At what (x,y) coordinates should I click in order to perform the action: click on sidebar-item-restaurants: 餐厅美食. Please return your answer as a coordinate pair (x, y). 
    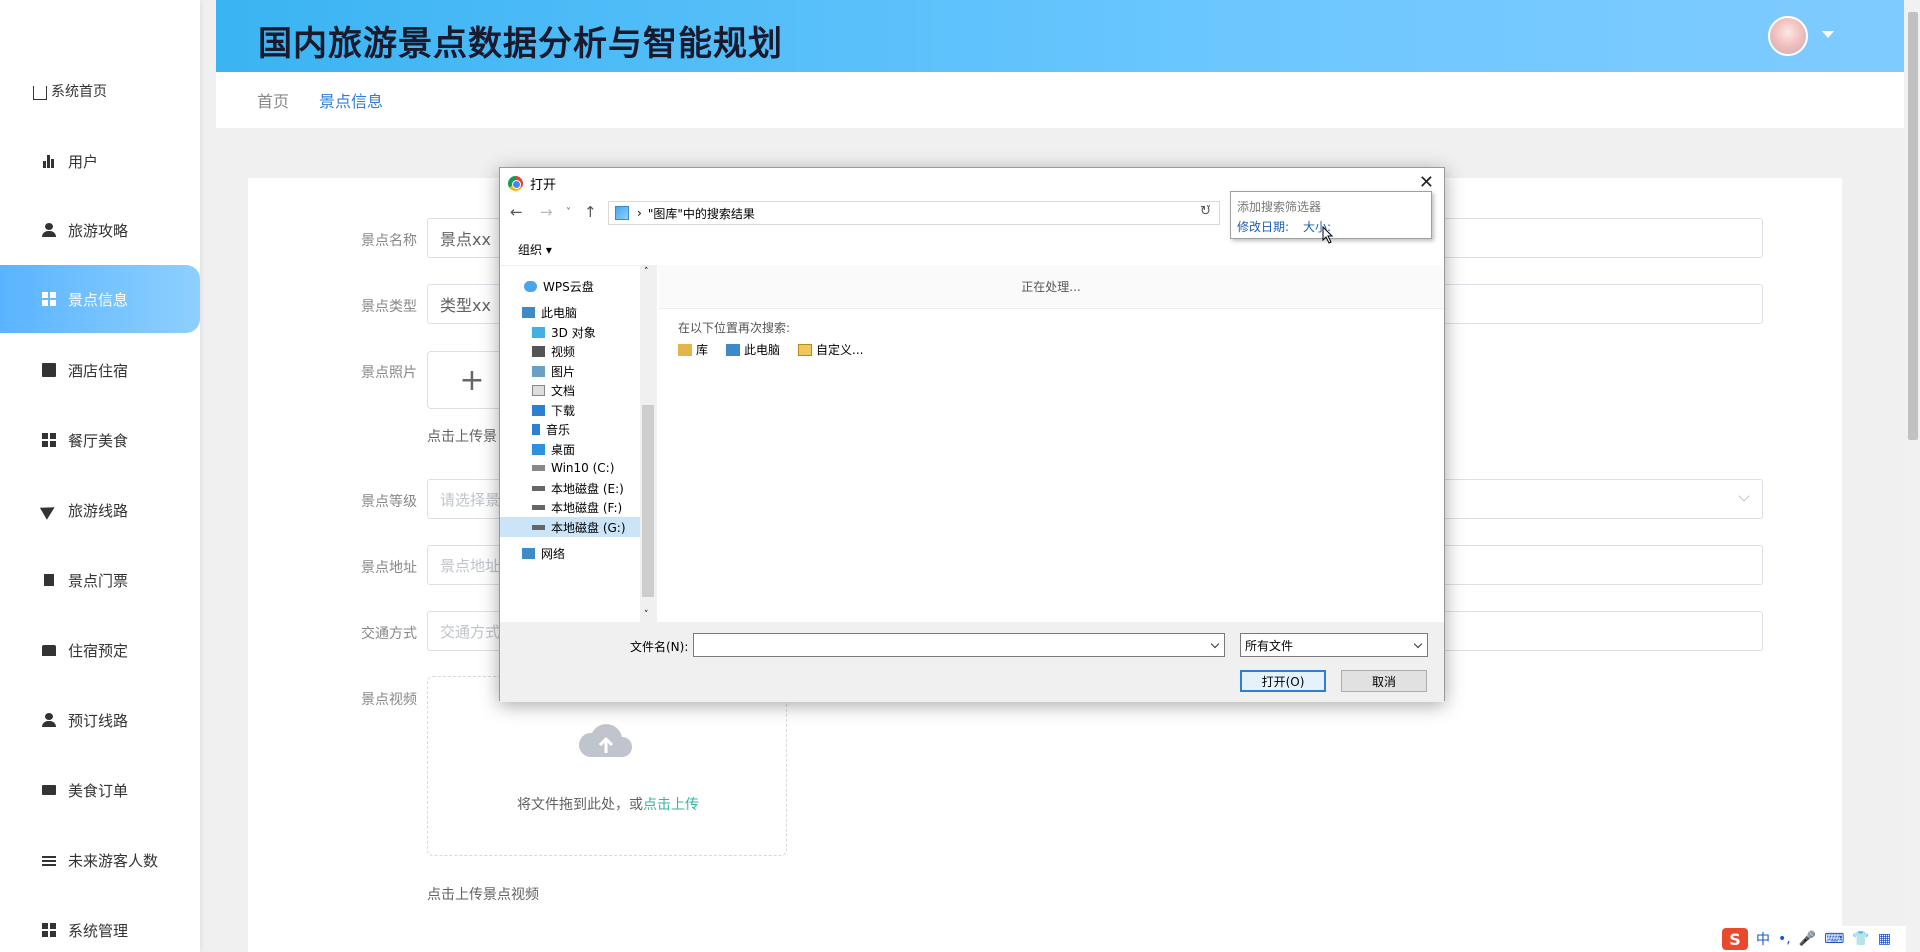
    Looking at the image, I should click on (100, 440).